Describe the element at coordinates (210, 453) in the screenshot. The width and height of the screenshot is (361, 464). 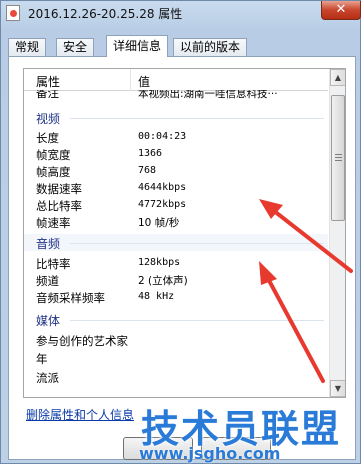
I see `watermark-url: www.jsgho.com` at that location.